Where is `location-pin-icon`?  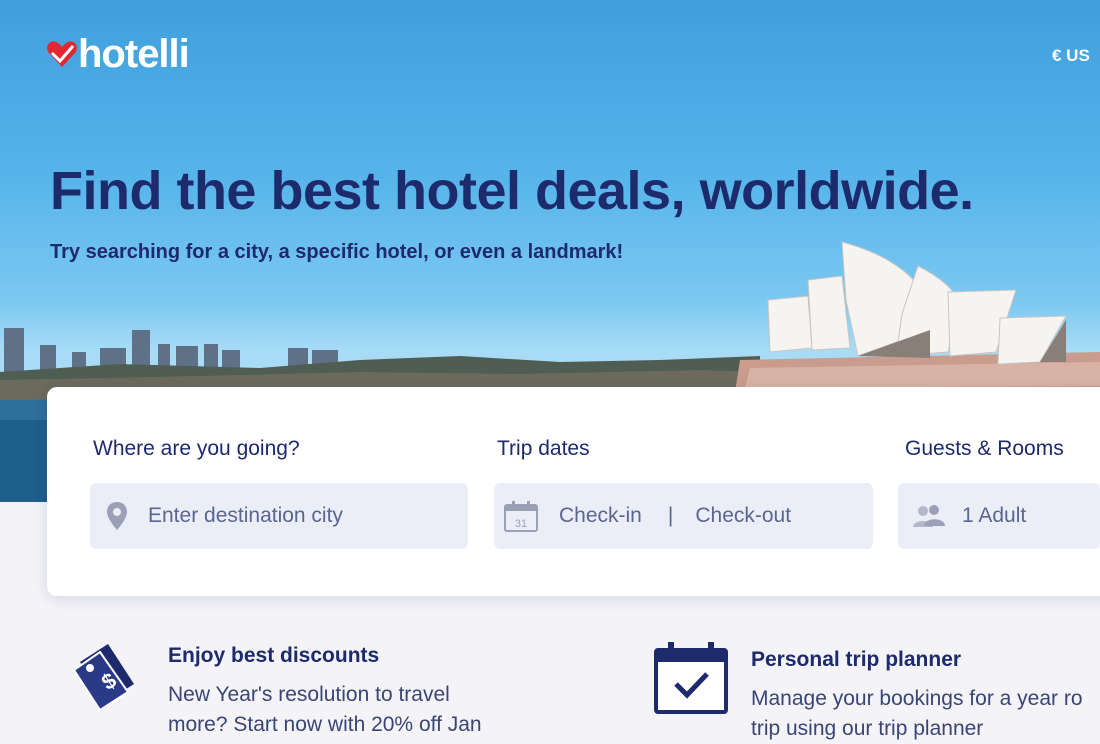
location-pin-icon is located at coordinates (117, 516).